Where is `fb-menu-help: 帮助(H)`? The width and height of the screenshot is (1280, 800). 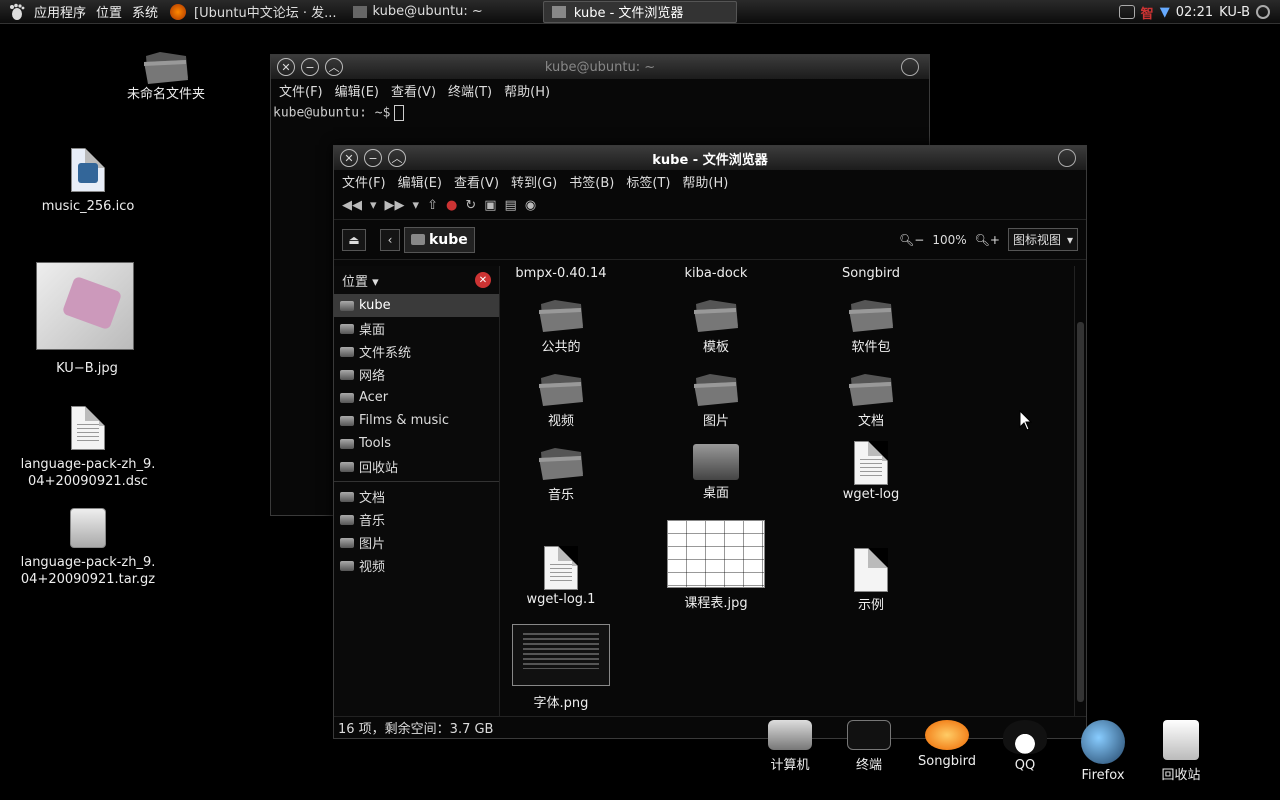
fb-menu-help: 帮助(H) is located at coordinates (705, 181).